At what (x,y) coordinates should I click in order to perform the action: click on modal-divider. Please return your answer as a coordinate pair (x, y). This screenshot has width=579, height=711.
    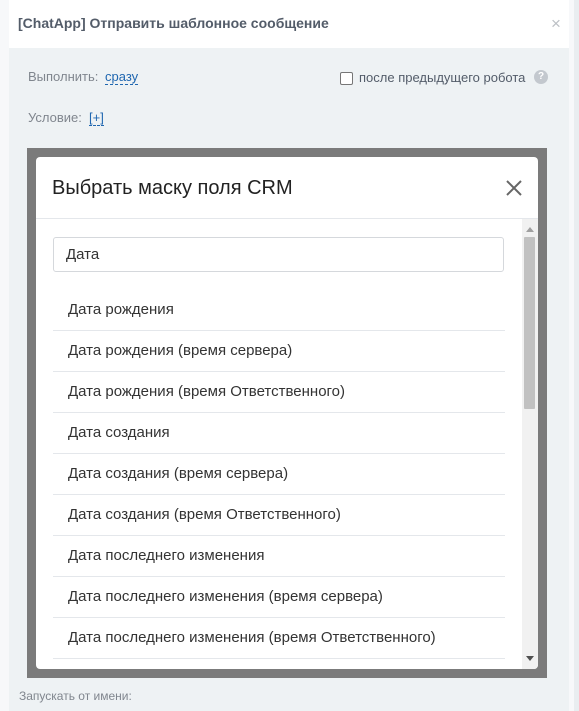
    Looking at the image, I should click on (287, 218).